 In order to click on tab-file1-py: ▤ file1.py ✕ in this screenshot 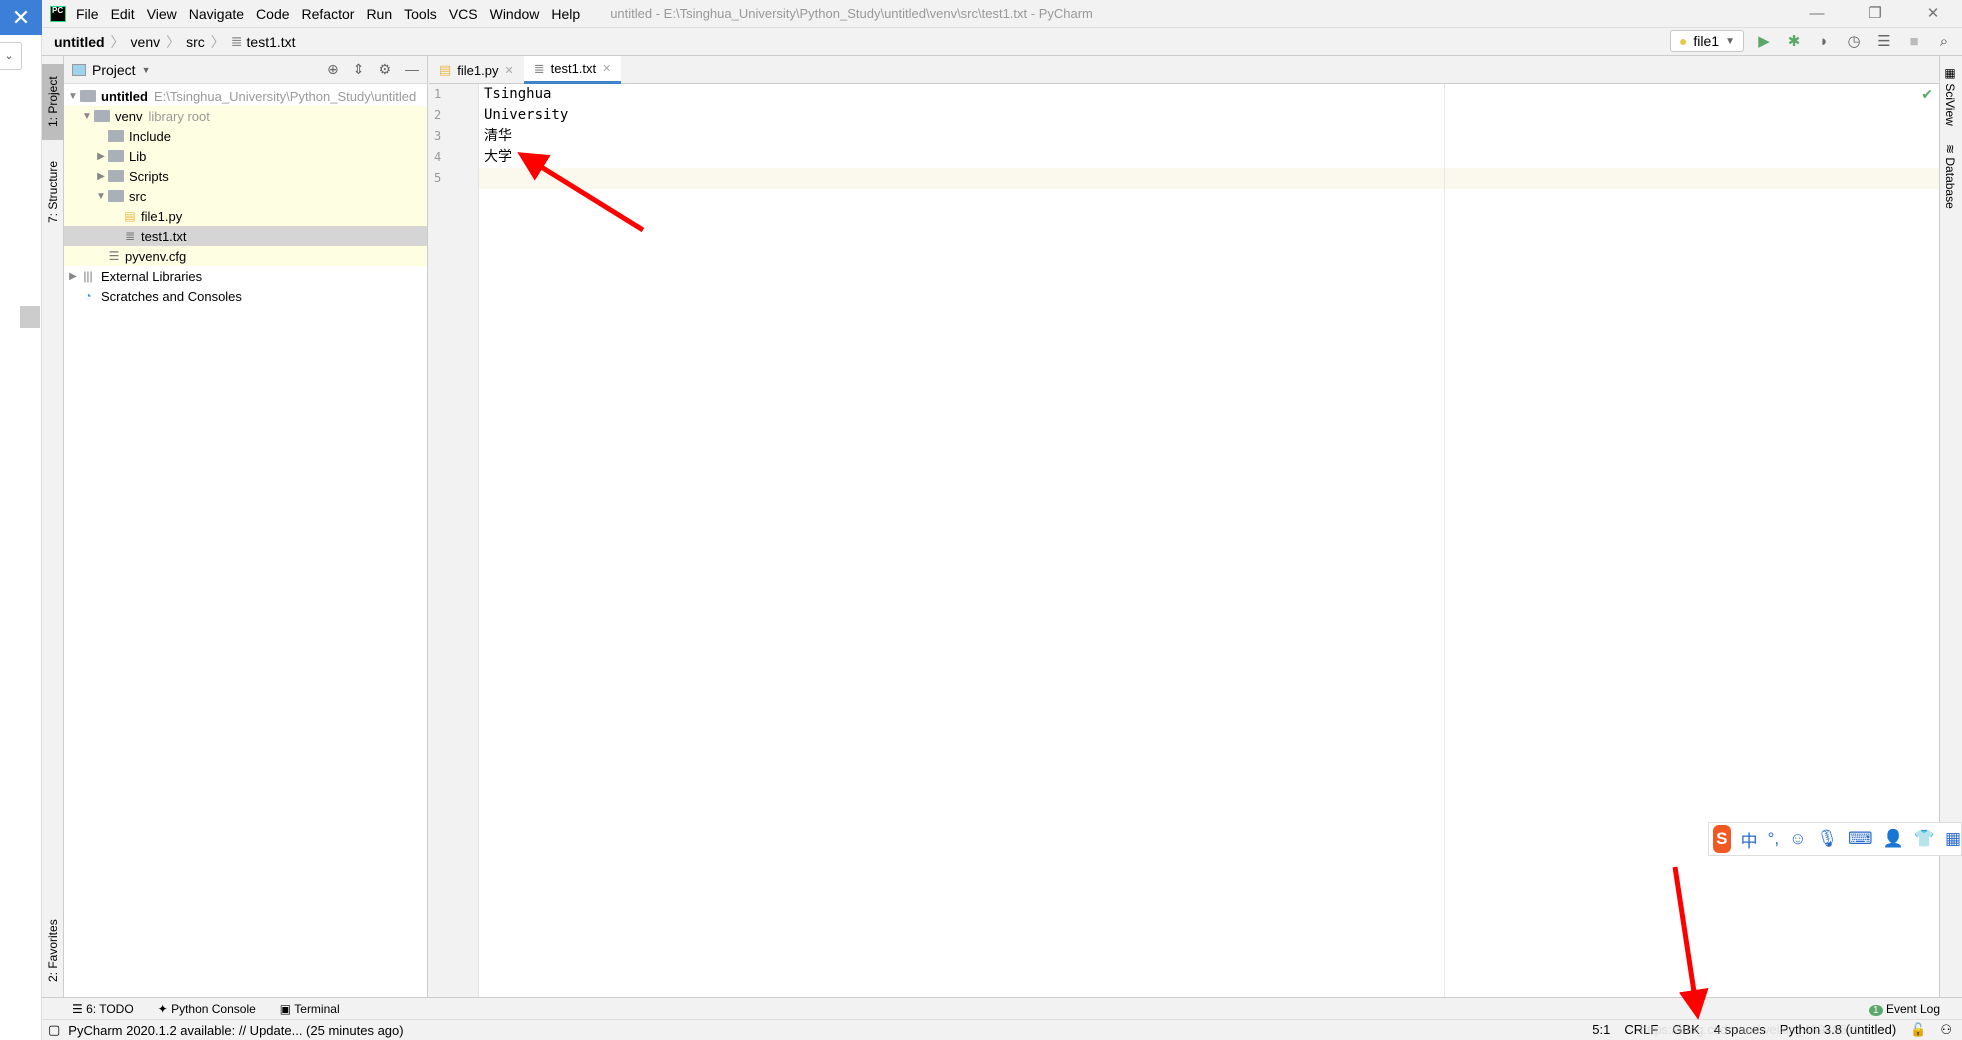, I will do `click(476, 70)`.